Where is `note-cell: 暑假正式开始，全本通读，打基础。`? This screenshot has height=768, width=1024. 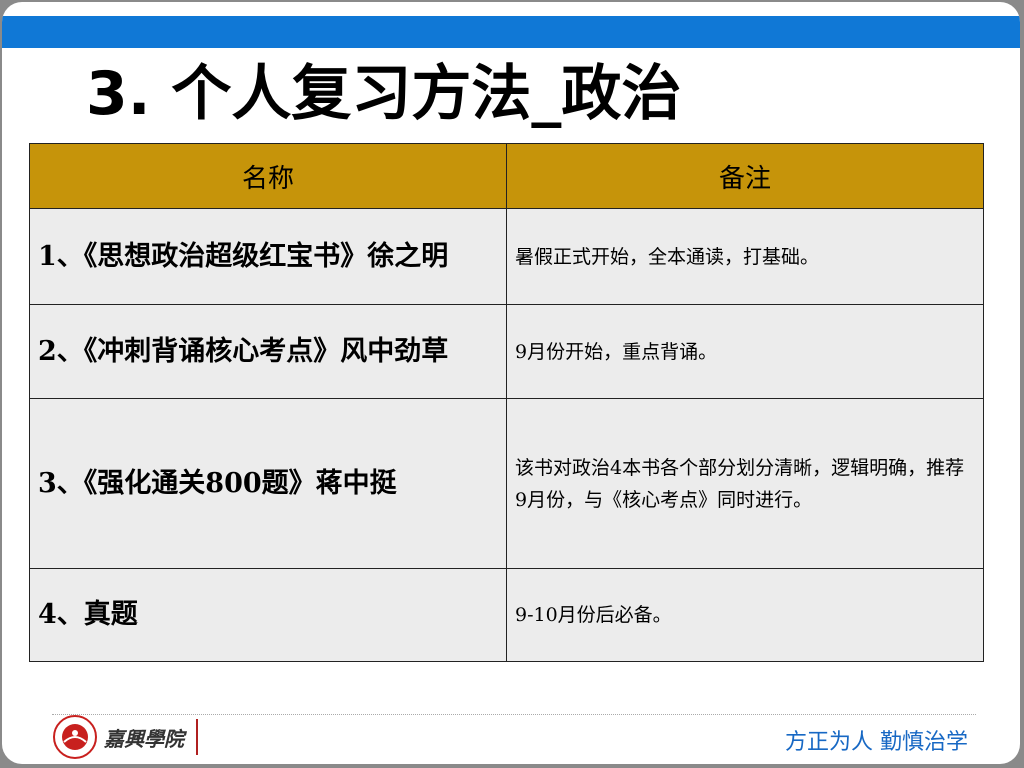 note-cell: 暑假正式开始，全本通读，打基础。 is located at coordinates (745, 256).